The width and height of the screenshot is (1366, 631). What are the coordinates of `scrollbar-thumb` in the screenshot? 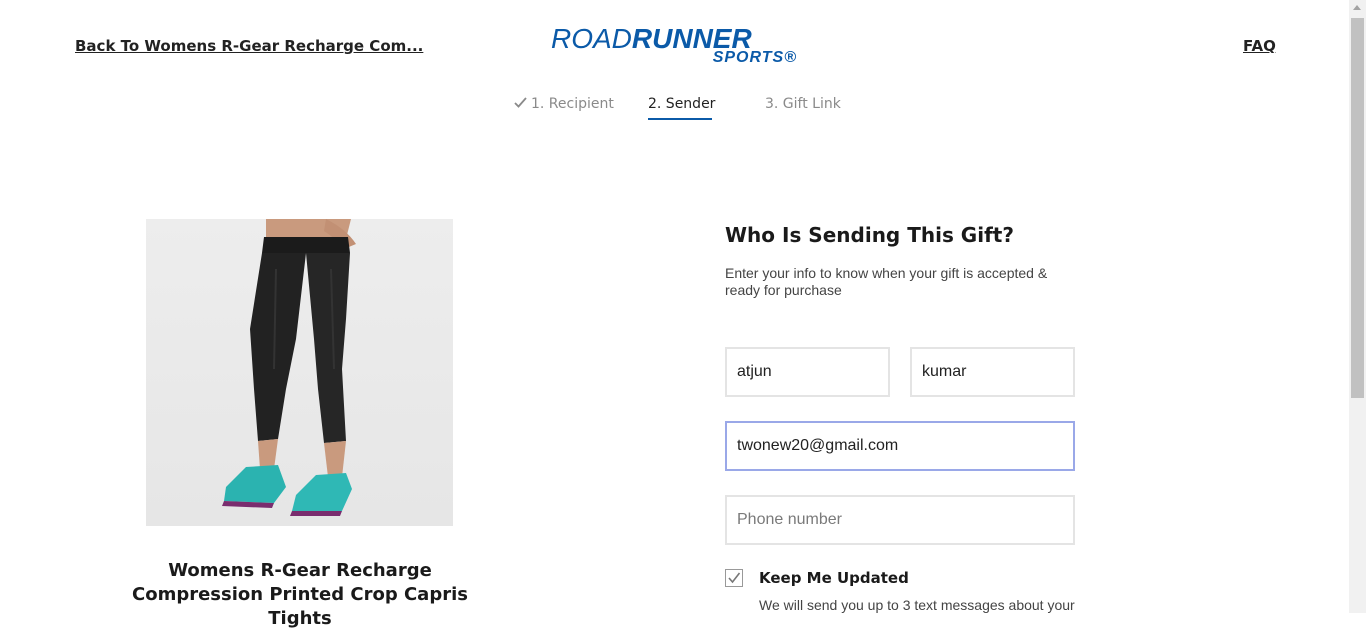 It's located at (1357, 208).